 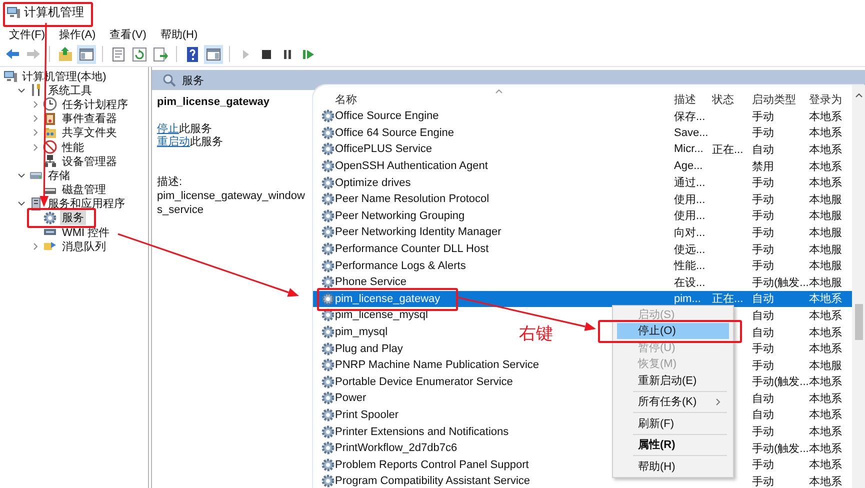 I want to click on tree-item: WMI 控件, so click(x=86, y=232).